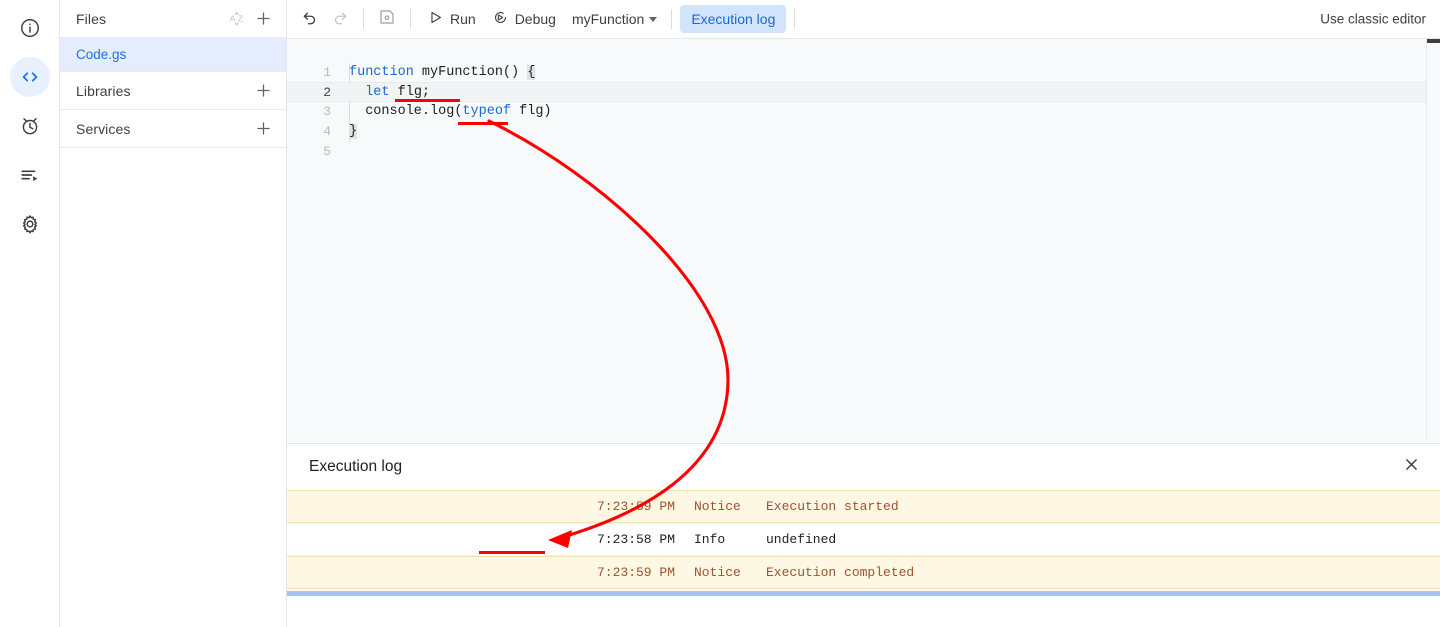 This screenshot has height=627, width=1440. I want to click on code-text: }, so click(353, 132).